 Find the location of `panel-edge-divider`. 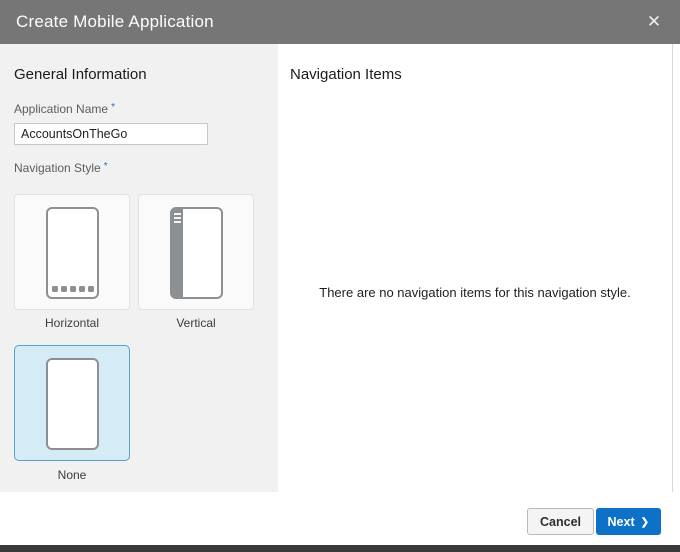

panel-edge-divider is located at coordinates (672, 292).